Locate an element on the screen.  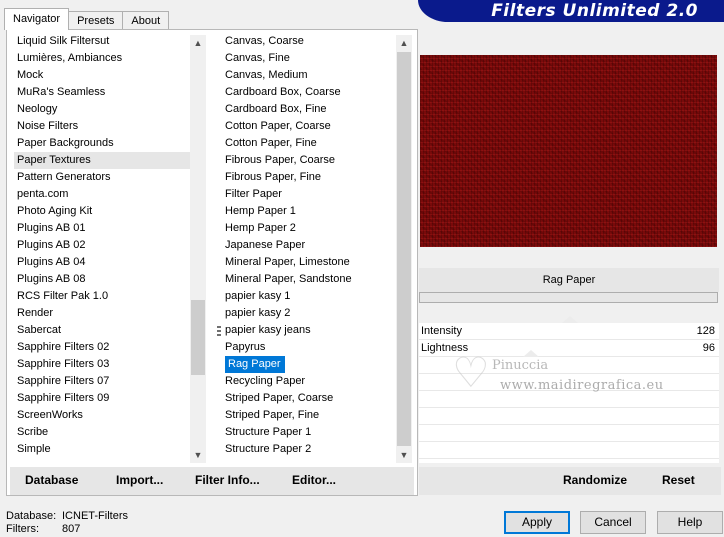
list-item: Hemp Paper 2 is located at coordinates (317, 228).